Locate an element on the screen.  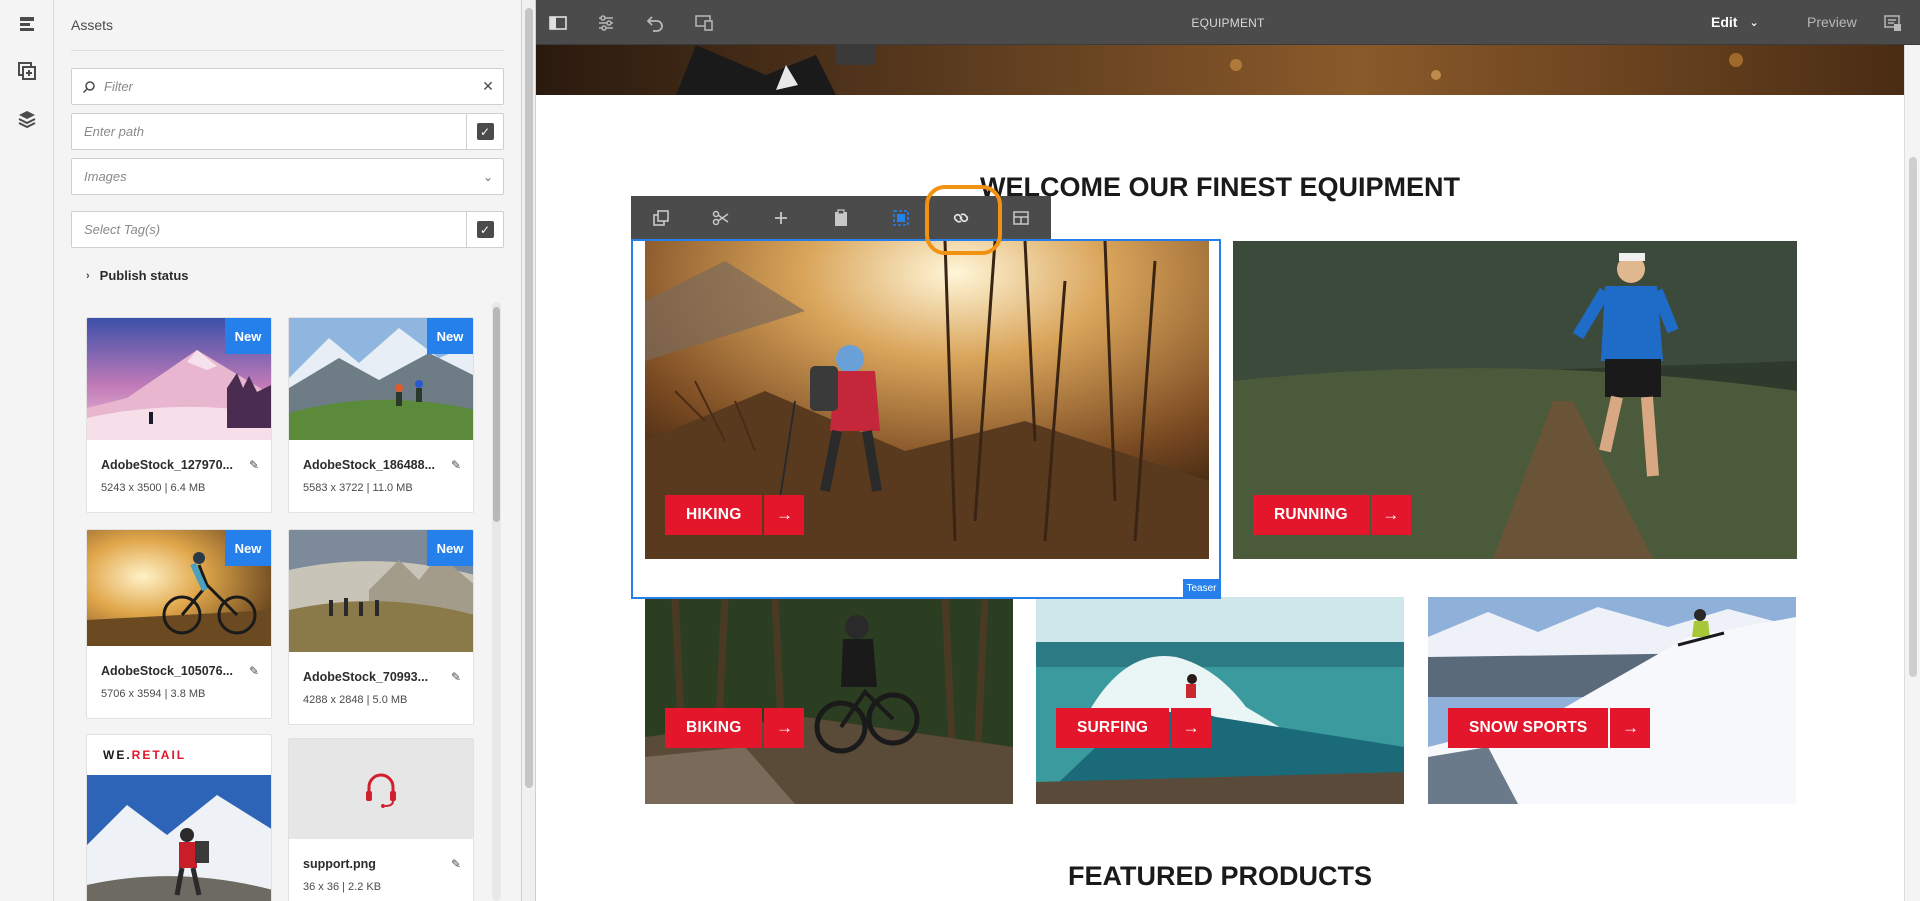
copy-icon is located at coordinates (661, 217).